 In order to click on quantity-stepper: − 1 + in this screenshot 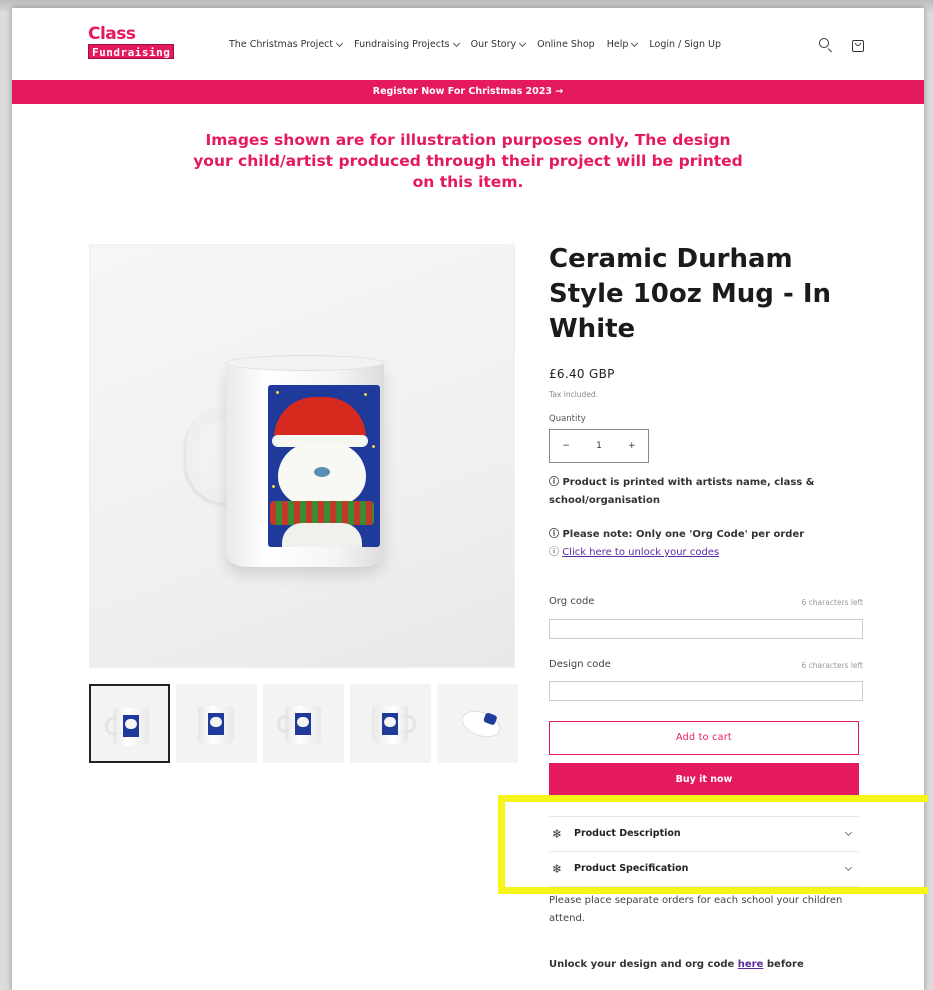, I will do `click(599, 446)`.